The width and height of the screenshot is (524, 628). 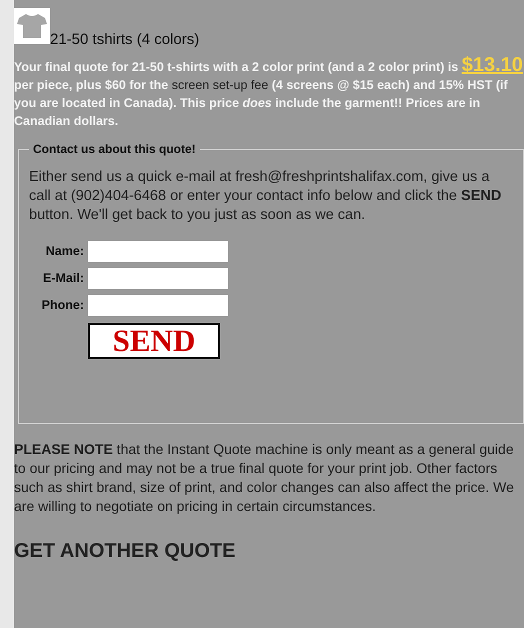 I want to click on fee-link: screen set-up fee, so click(x=220, y=85).